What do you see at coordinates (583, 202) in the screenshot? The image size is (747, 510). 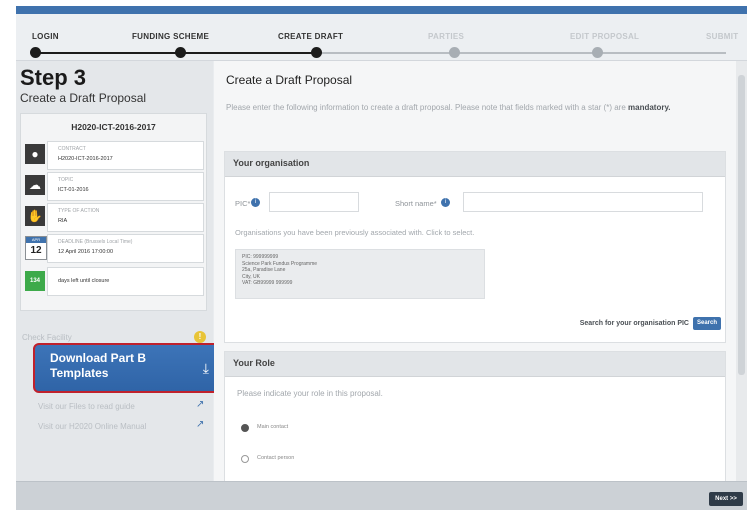 I see `short-name-input` at bounding box center [583, 202].